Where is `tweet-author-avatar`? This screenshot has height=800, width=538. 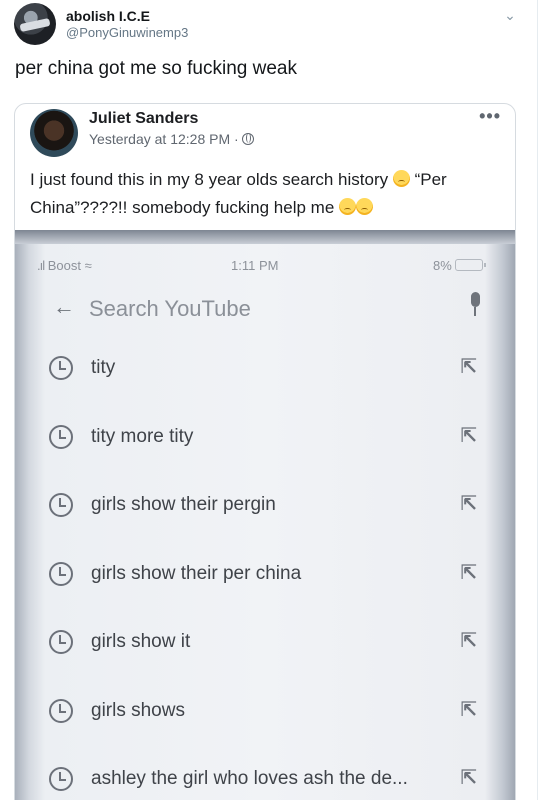
tweet-author-avatar is located at coordinates (35, 24).